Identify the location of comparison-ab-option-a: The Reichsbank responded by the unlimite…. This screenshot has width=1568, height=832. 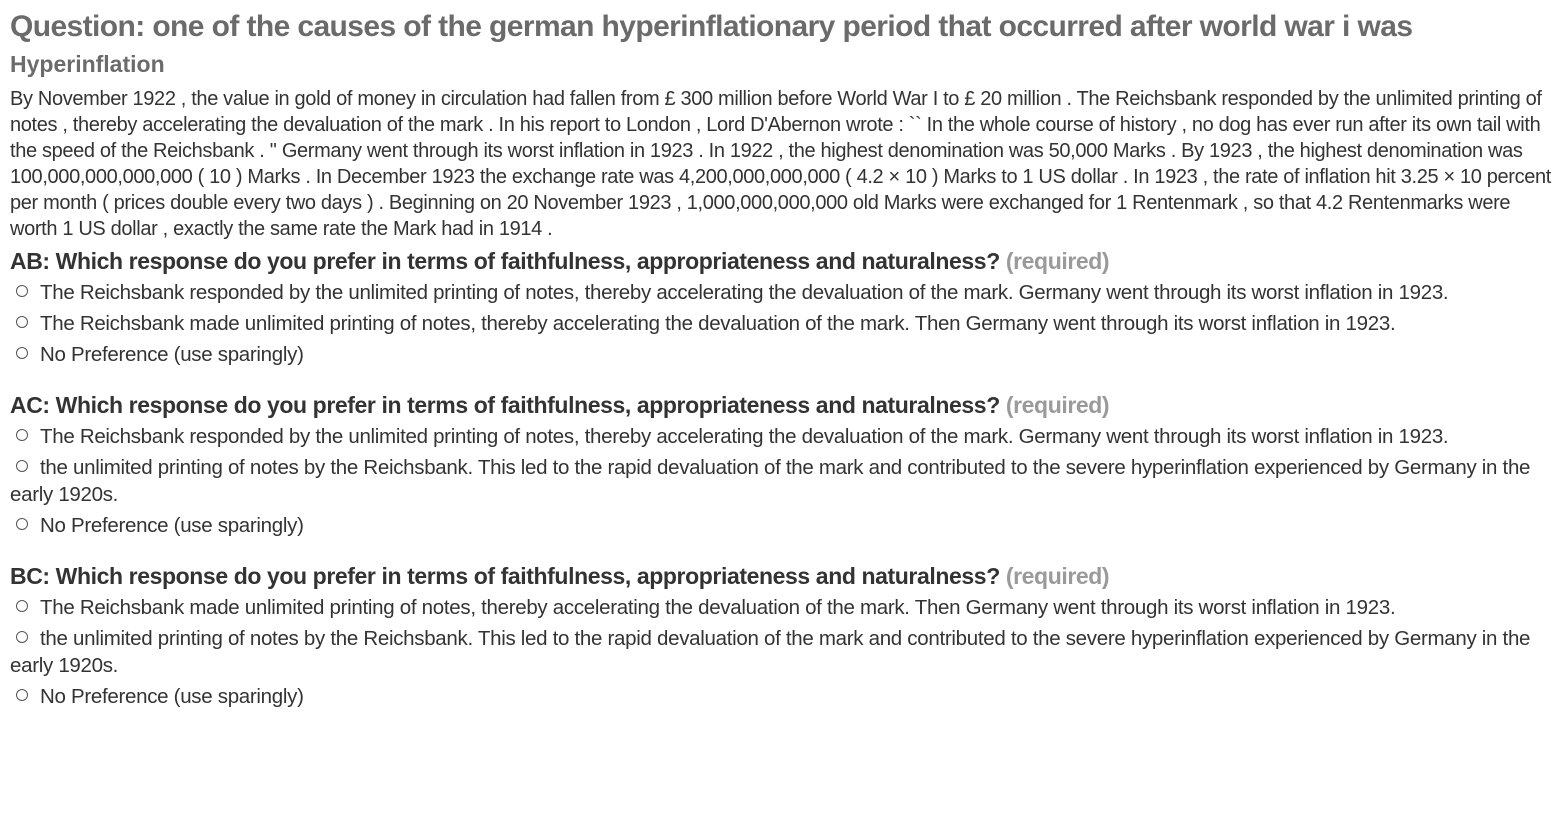
(784, 292).